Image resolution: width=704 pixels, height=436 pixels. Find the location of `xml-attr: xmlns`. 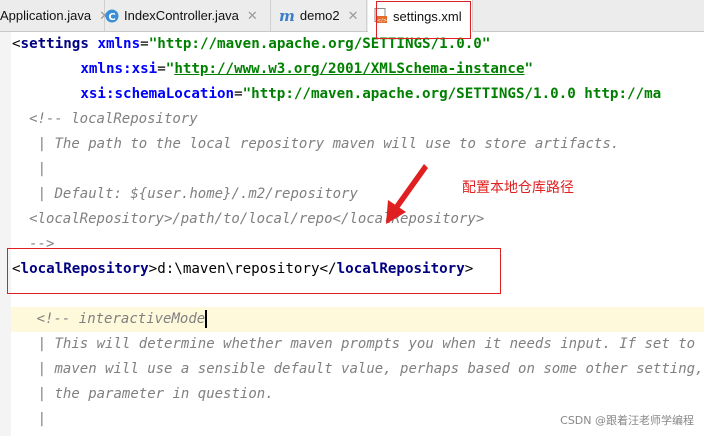

xml-attr: xmlns is located at coordinates (119, 44).